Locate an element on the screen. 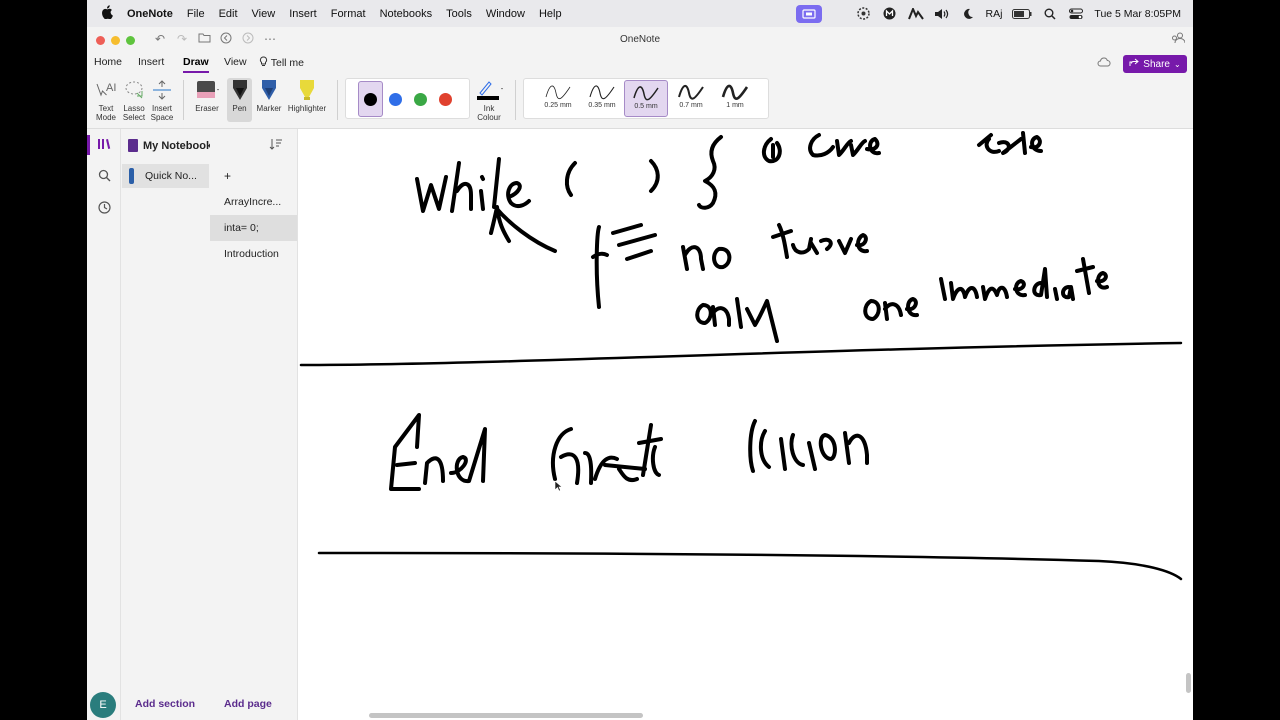 Image resolution: width=1280 pixels, height=720 pixels. text-mode-button: AI Text Mode is located at coordinates (106, 100).